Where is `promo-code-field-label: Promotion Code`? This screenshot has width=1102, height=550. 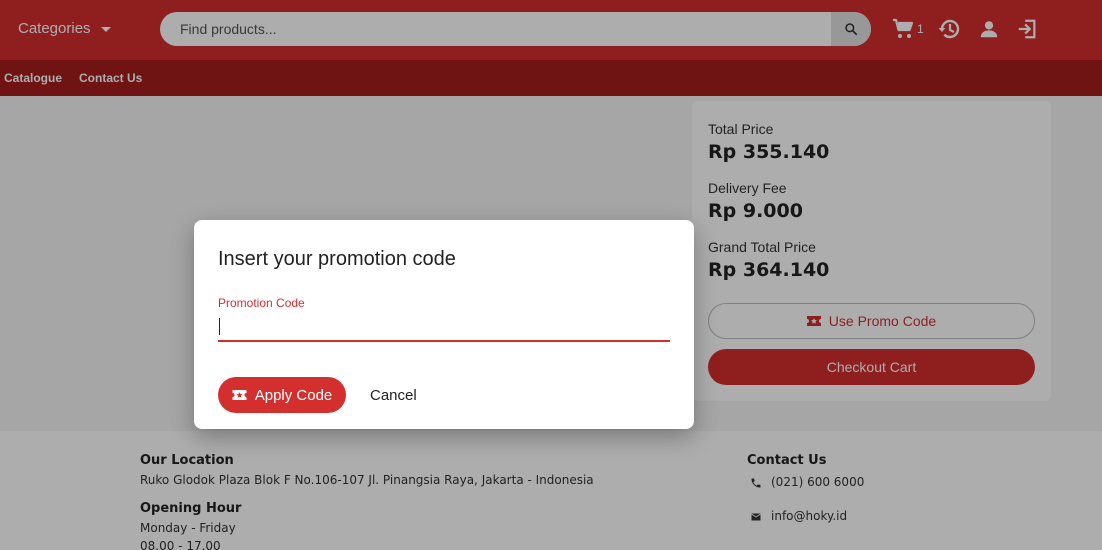 promo-code-field-label: Promotion Code is located at coordinates (261, 303).